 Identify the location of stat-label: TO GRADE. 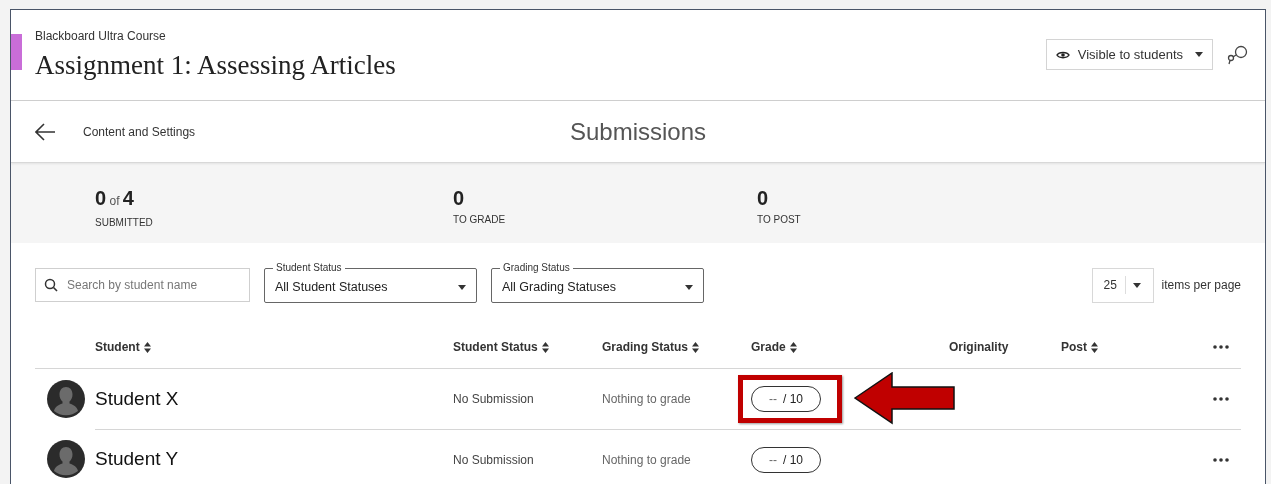
(480, 220).